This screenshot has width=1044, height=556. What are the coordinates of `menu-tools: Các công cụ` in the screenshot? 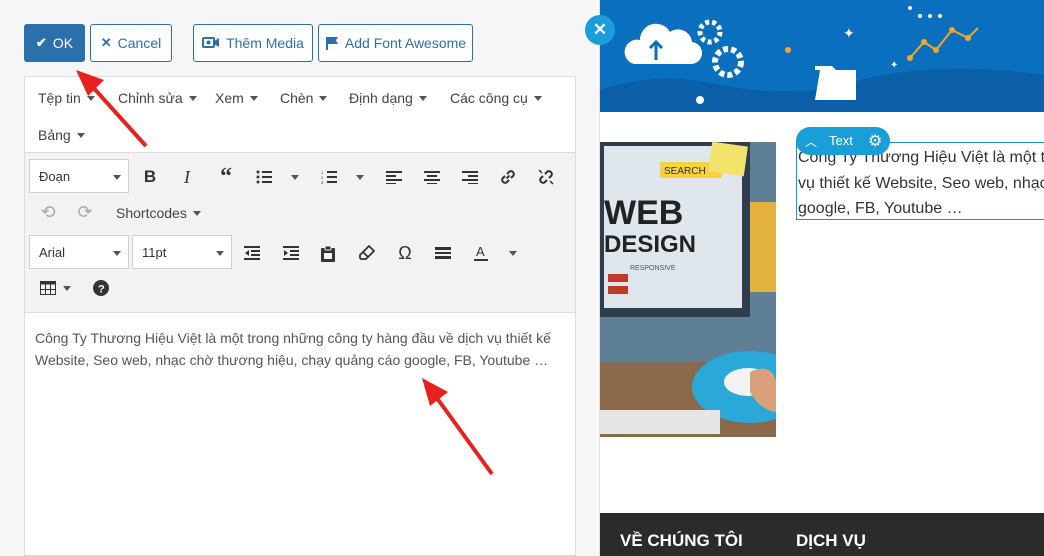 It's located at (496, 98).